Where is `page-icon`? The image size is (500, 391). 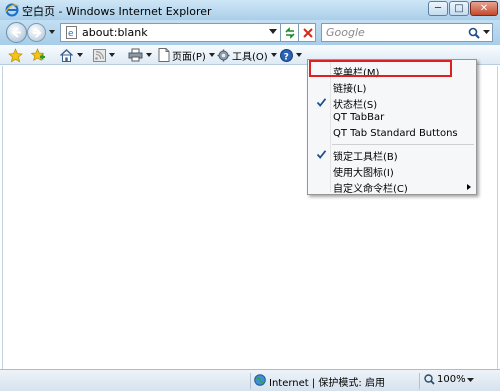
page-icon is located at coordinates (164, 55).